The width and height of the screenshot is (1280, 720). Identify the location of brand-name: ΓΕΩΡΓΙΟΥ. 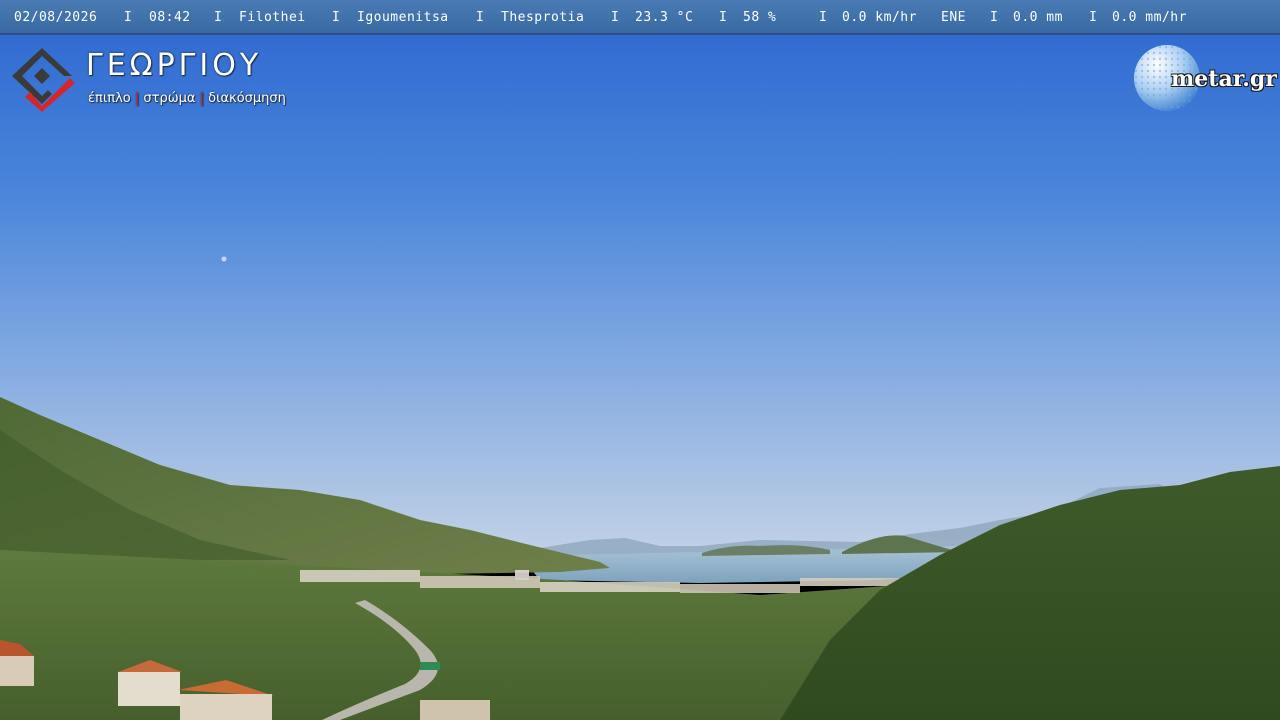
(174, 65).